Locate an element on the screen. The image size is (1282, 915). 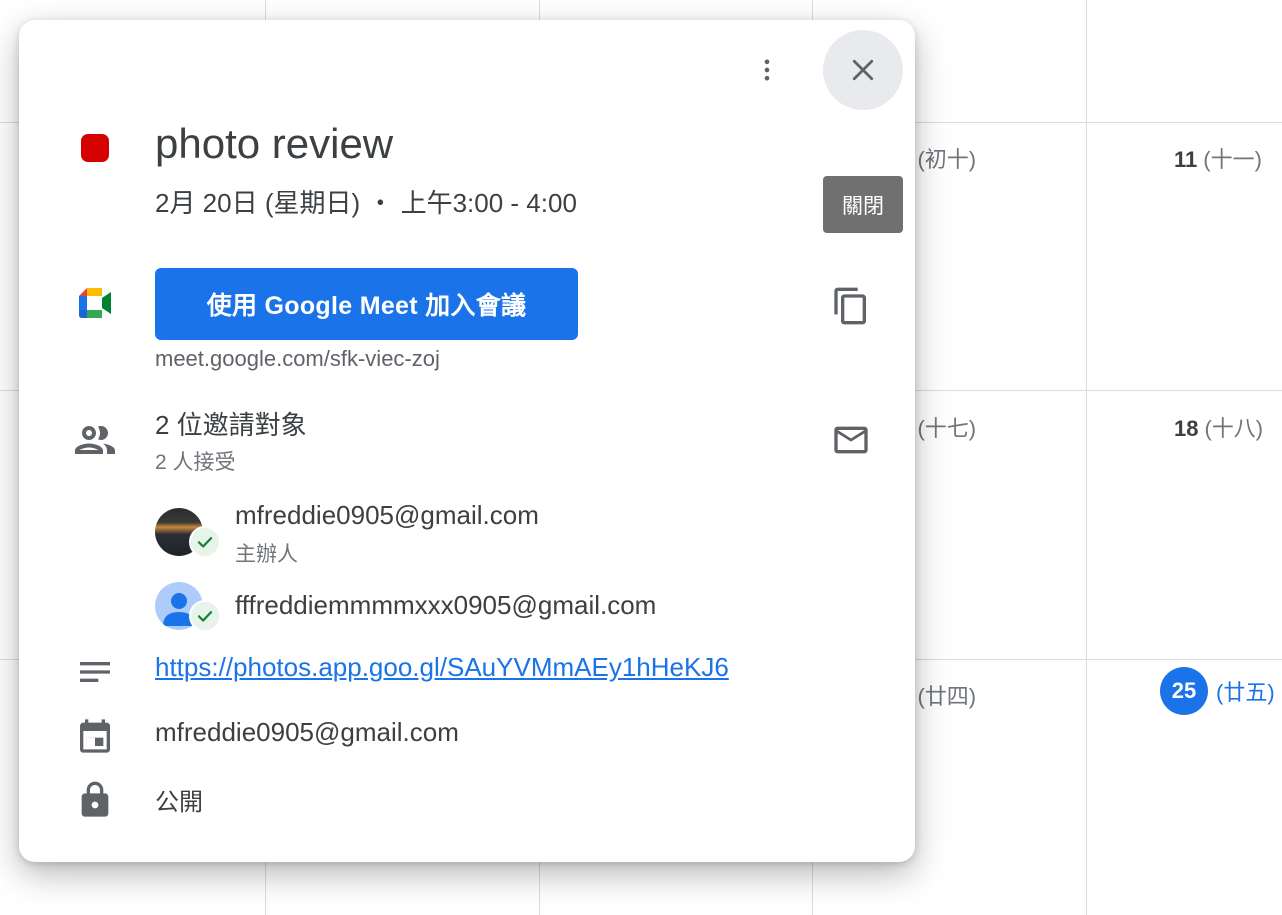
lunar-date: (十八) is located at coordinates (1234, 428).